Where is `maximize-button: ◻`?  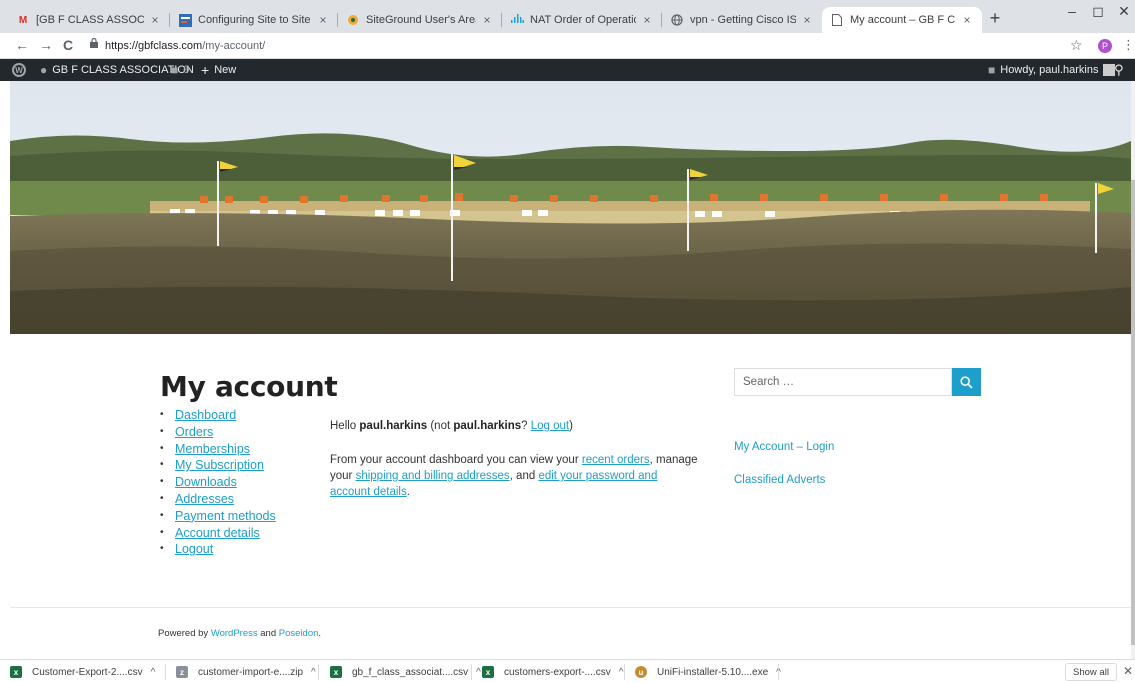 maximize-button: ◻ is located at coordinates (1098, 11).